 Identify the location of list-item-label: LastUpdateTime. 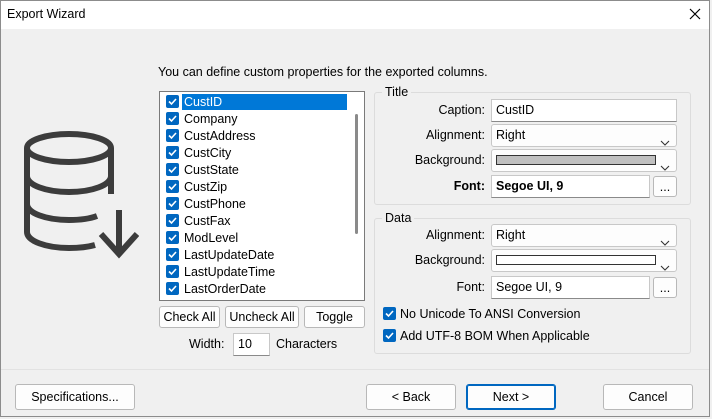
(230, 272).